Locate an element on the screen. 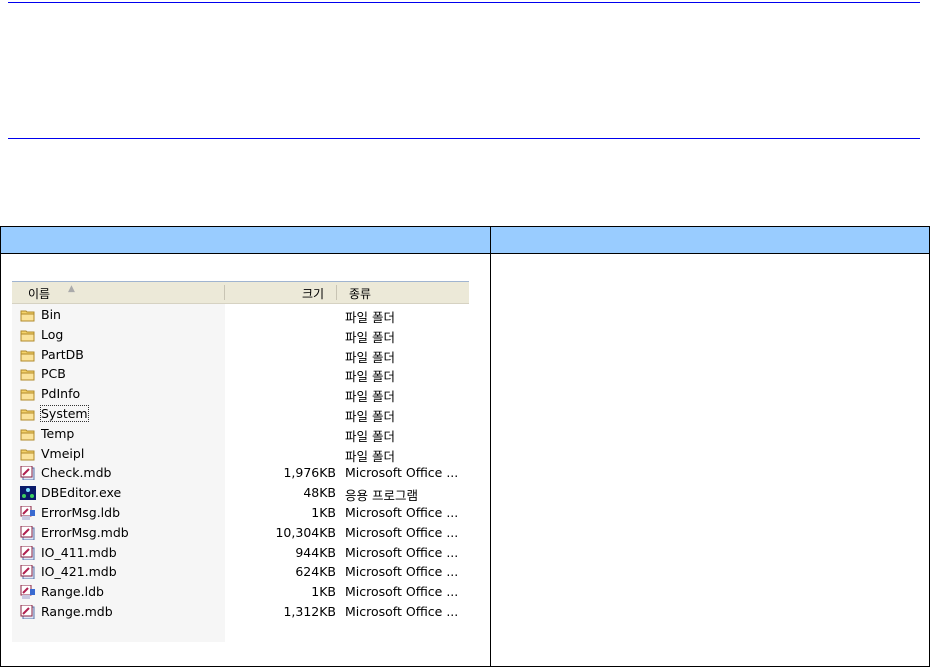 The width and height of the screenshot is (930, 667). file-name: Vmeipl is located at coordinates (63, 453).